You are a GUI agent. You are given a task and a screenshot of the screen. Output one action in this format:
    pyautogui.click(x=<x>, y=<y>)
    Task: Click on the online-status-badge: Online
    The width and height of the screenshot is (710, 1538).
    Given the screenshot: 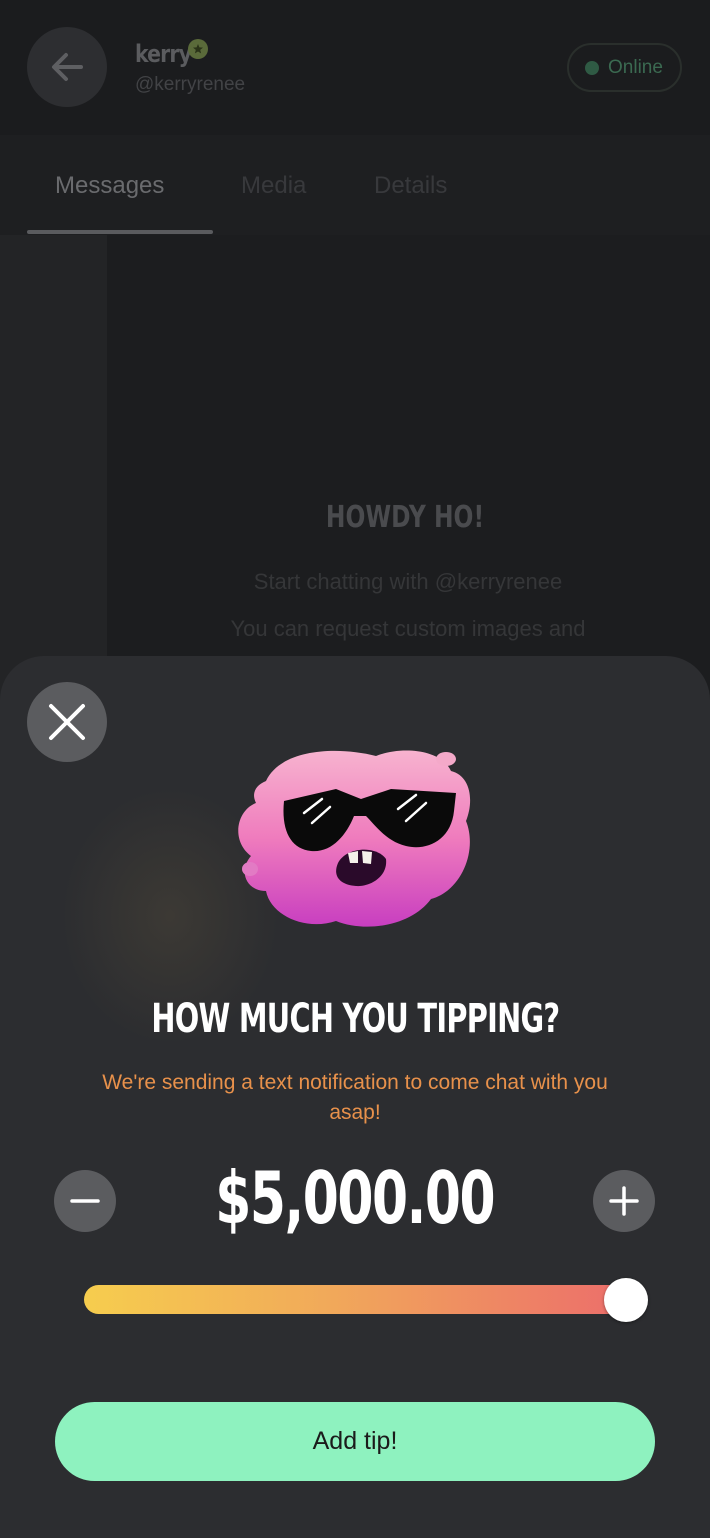 What is the action you would take?
    pyautogui.click(x=624, y=67)
    